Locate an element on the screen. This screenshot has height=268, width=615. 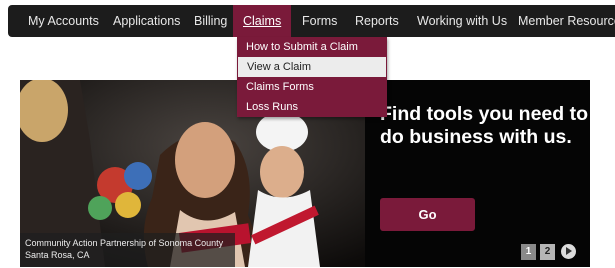
nav-working-with-us: Working with Us is located at coordinates (462, 21).